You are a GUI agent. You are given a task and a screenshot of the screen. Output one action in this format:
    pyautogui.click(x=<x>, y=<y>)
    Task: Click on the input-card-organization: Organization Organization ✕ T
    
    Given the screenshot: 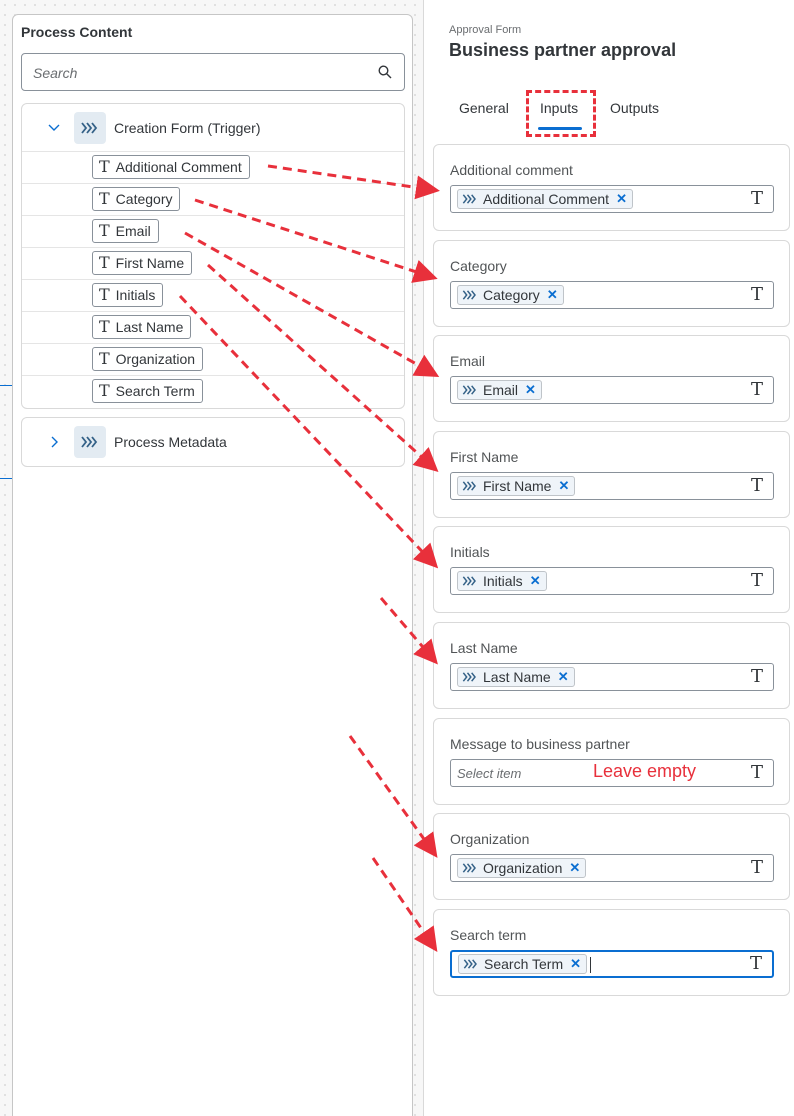 What is the action you would take?
    pyautogui.click(x=611, y=856)
    